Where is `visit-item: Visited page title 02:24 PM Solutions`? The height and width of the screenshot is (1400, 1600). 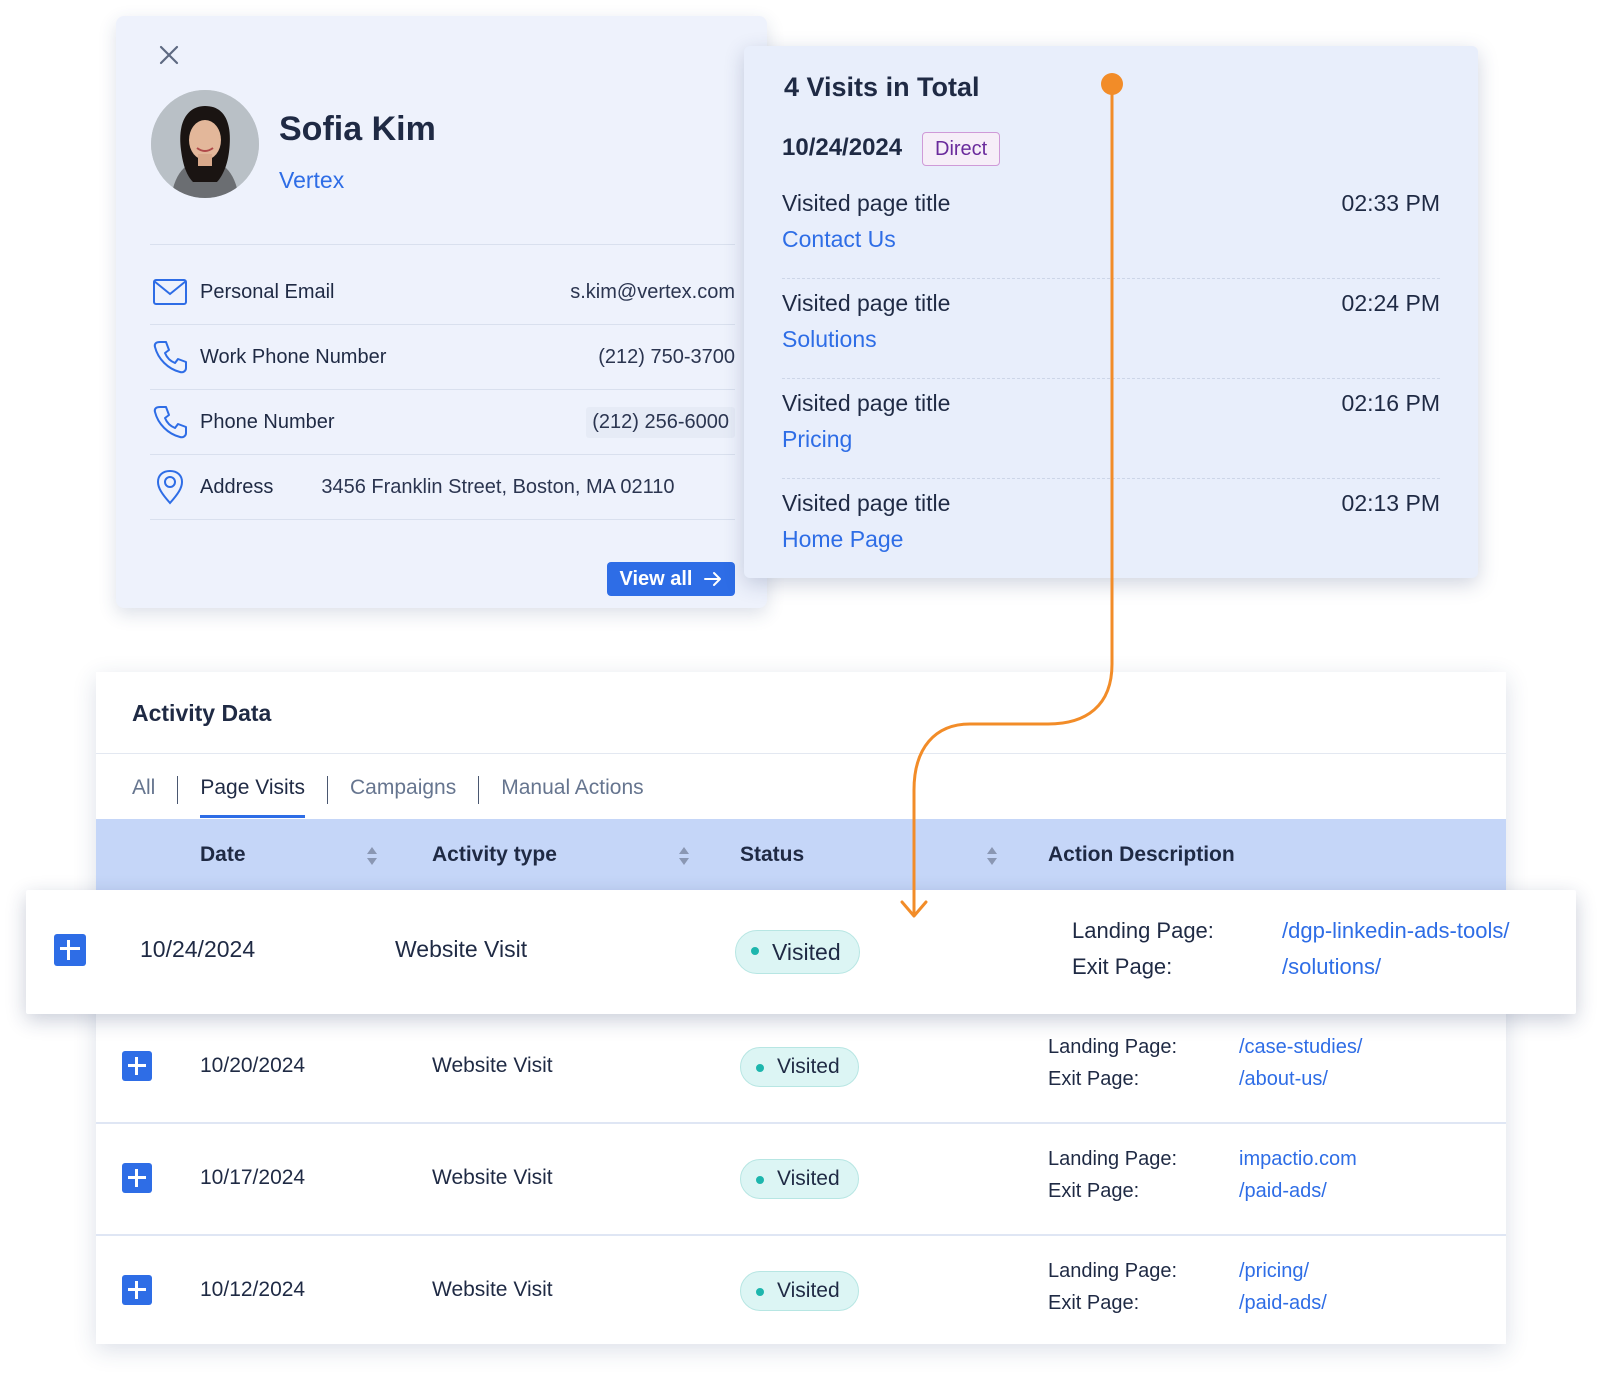
visit-item: Visited page title 02:24 PM Solutions is located at coordinates (1111, 340).